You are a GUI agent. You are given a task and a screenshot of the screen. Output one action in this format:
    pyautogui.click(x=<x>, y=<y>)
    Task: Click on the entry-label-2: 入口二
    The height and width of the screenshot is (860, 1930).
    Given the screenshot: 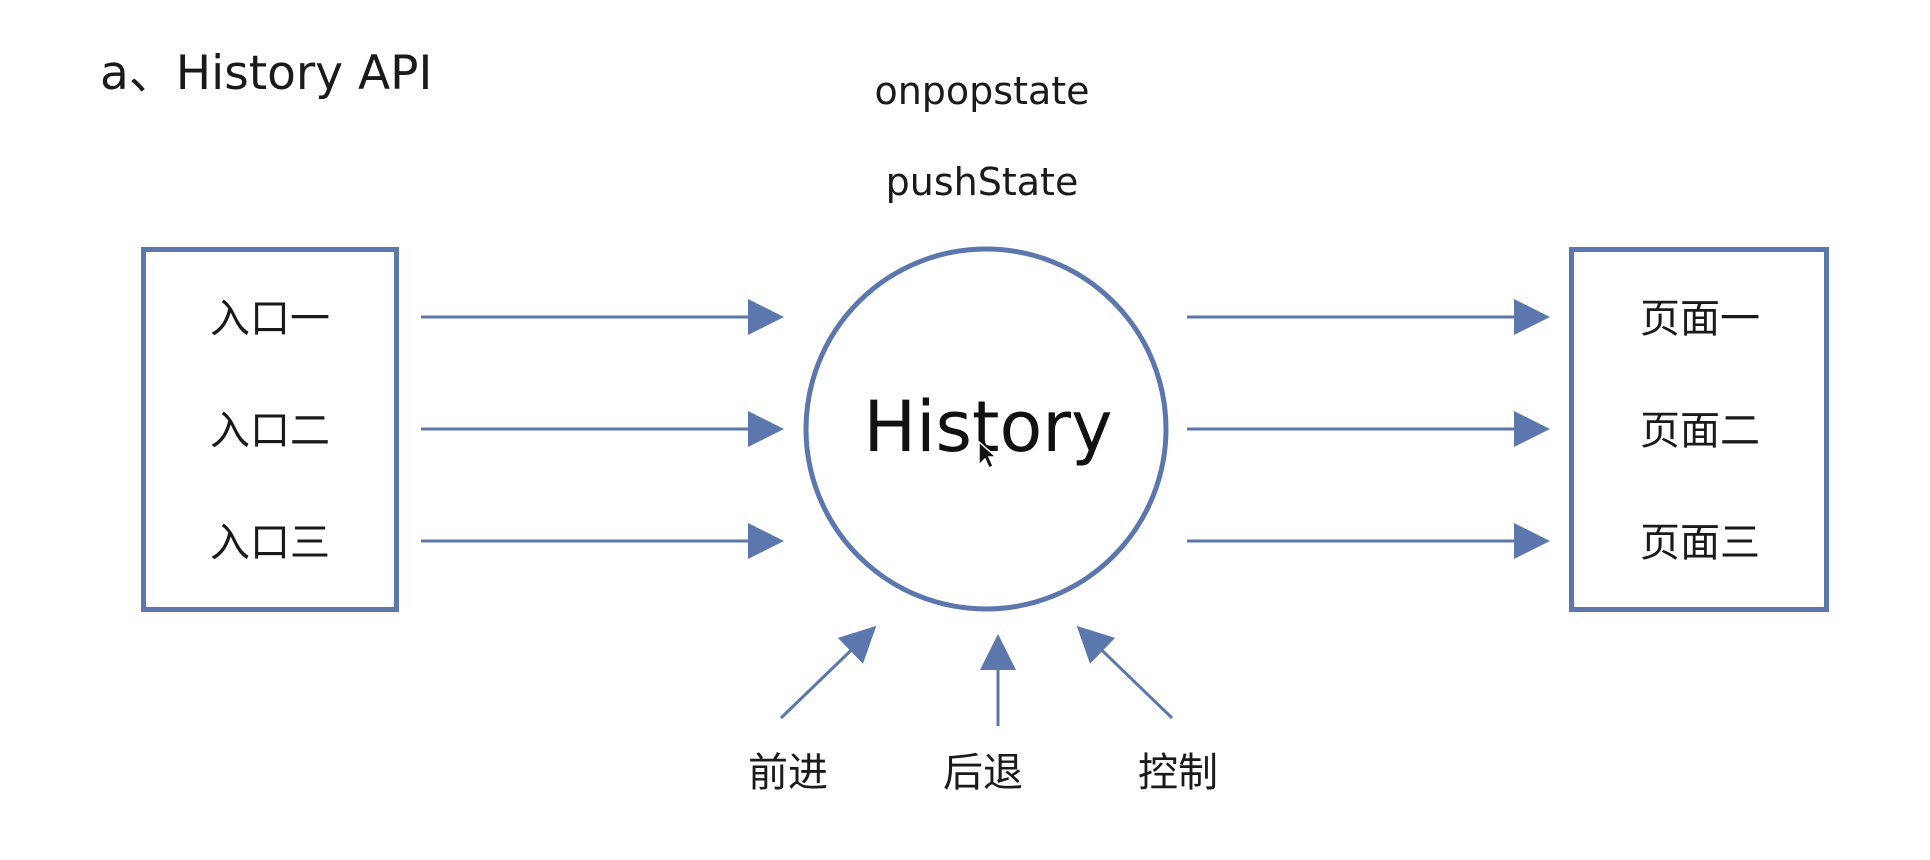 What is the action you would take?
    pyautogui.click(x=270, y=431)
    